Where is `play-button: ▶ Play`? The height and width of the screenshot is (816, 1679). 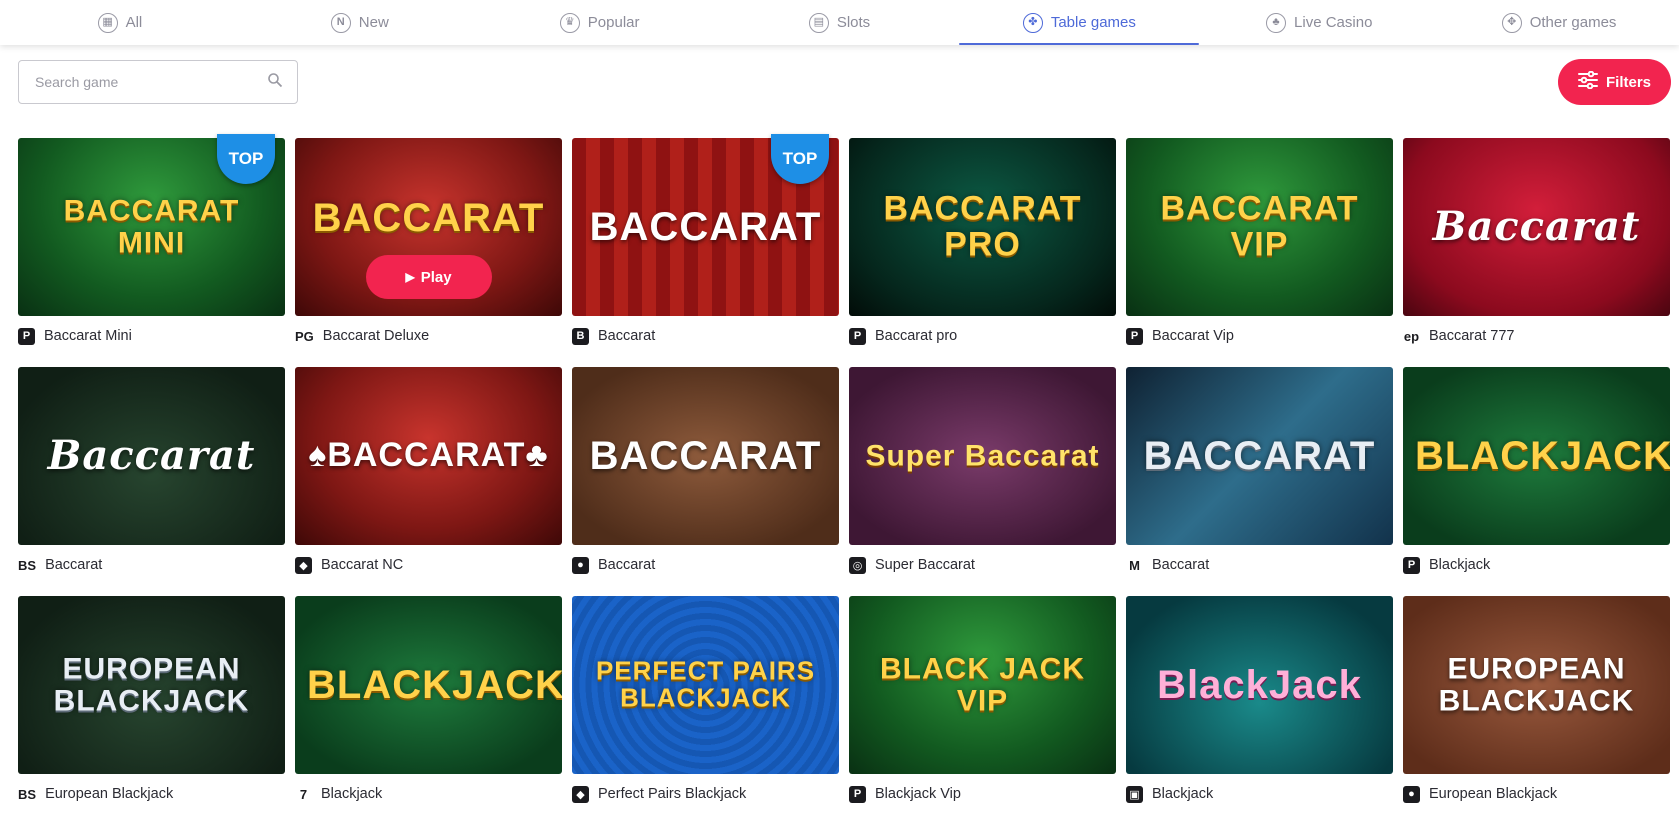 play-button: ▶ Play is located at coordinates (428, 277).